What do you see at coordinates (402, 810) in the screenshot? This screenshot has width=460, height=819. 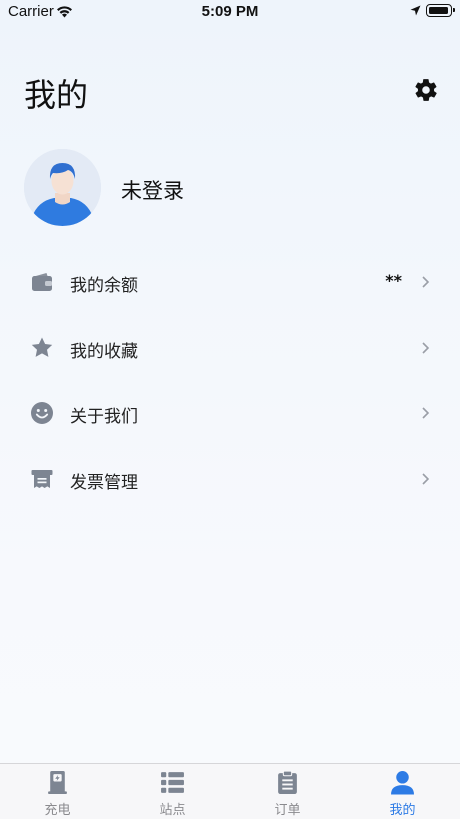 I see `tab-label: 我的` at bounding box center [402, 810].